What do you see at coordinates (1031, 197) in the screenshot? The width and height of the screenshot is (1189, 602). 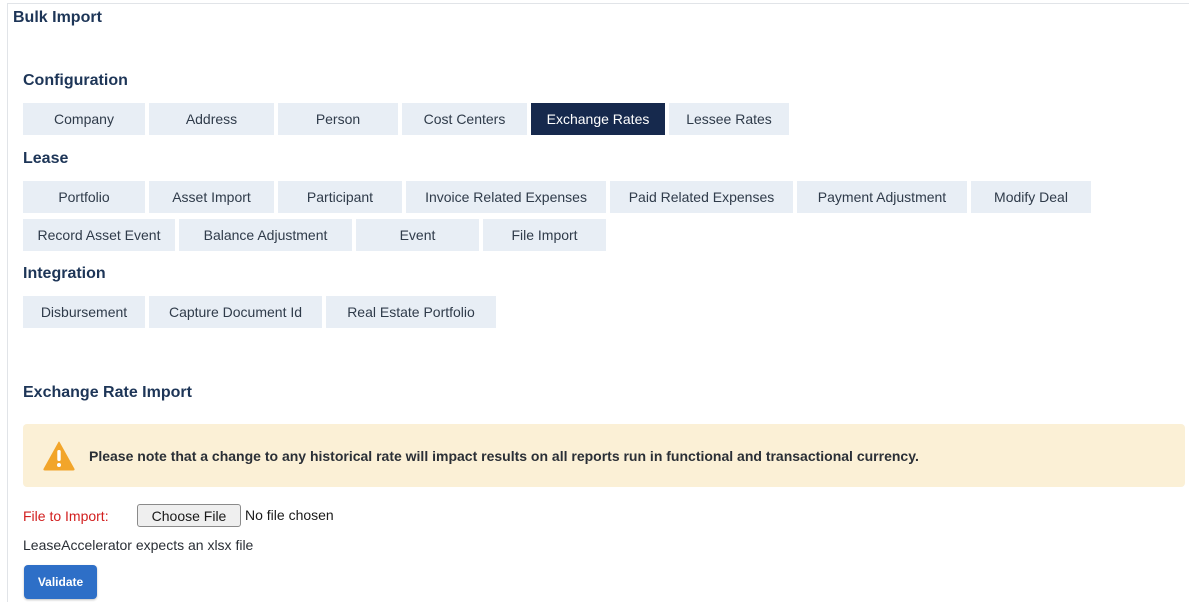 I see `tab-modify-deal: Modify Deal` at bounding box center [1031, 197].